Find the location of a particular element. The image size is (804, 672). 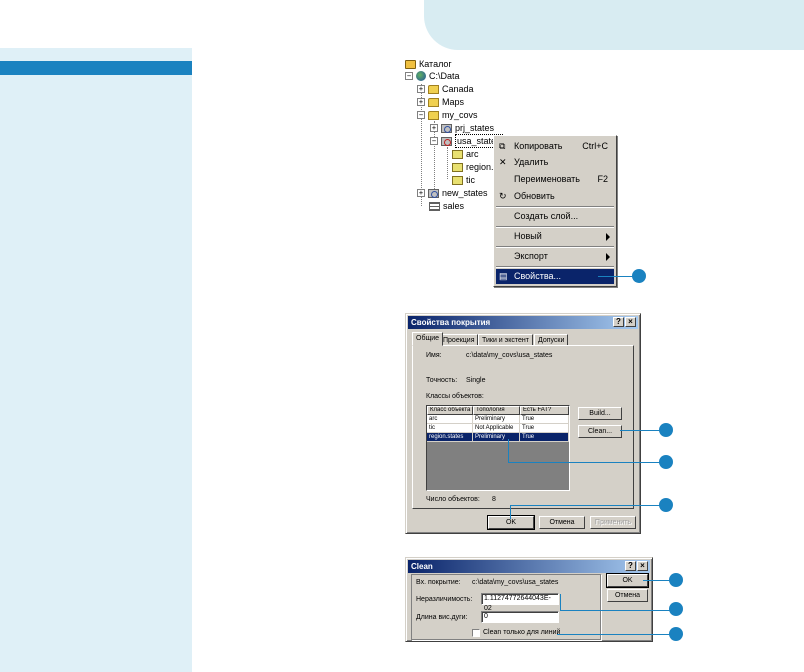

tree-item-label: my_covs is located at coordinates (460, 115).